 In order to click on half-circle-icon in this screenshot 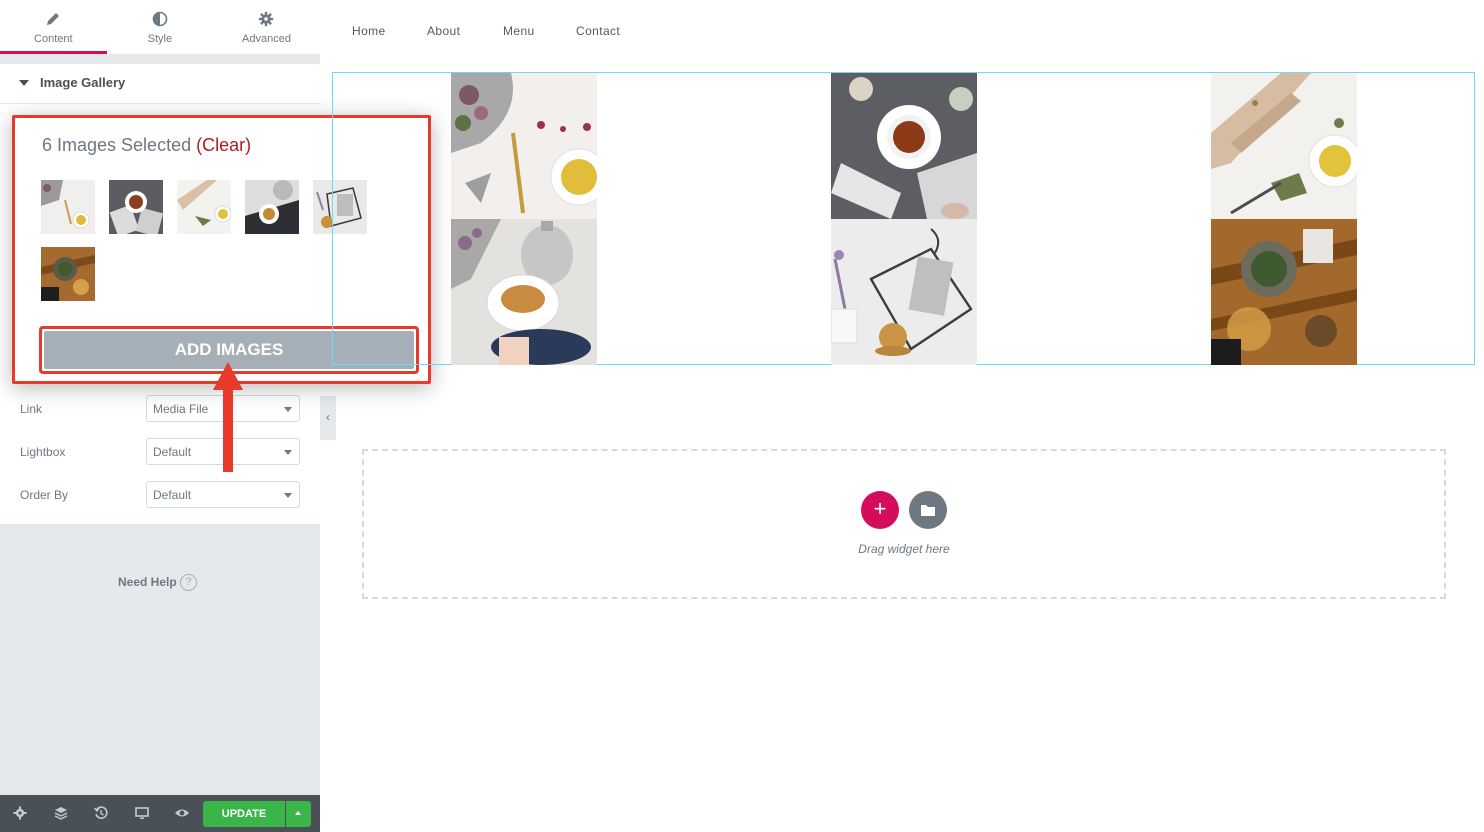, I will do `click(160, 19)`.